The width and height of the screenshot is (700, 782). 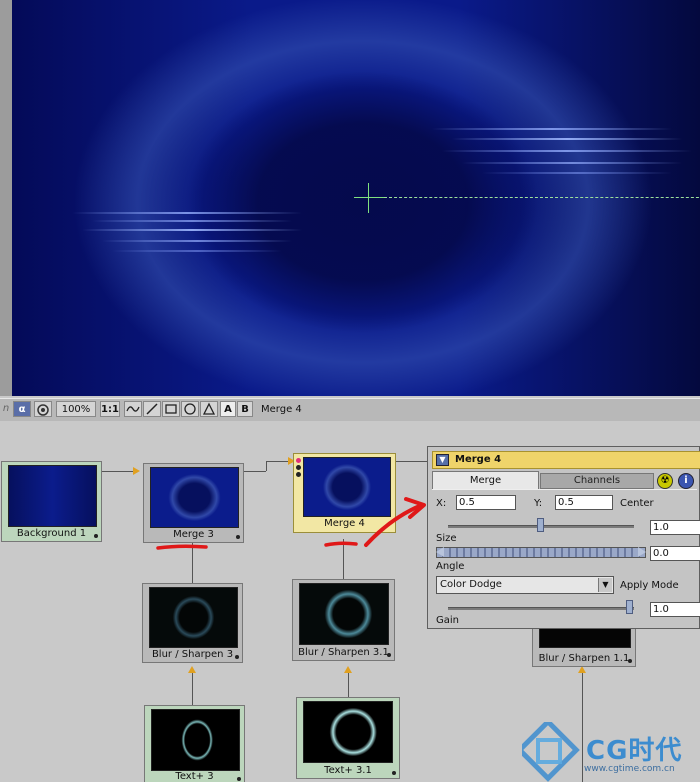 What do you see at coordinates (538, 503) in the screenshot?
I see `center-y-label: Y:` at bounding box center [538, 503].